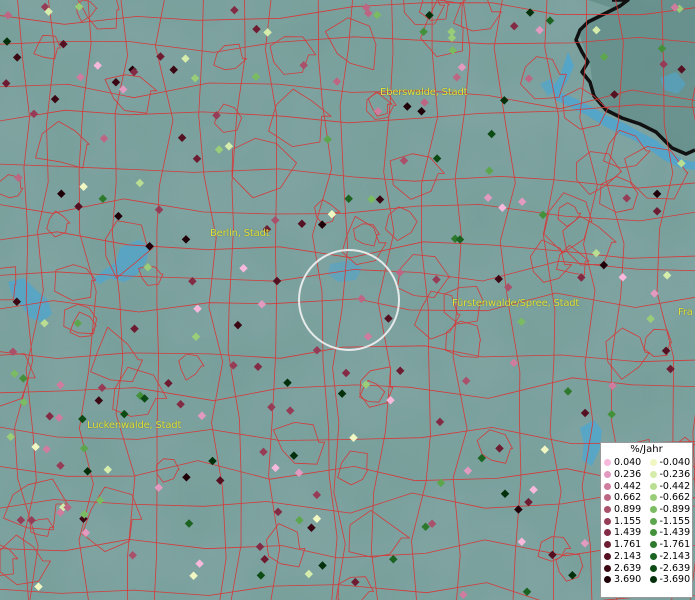  I want to click on legend-label: 0.442, so click(628, 486).